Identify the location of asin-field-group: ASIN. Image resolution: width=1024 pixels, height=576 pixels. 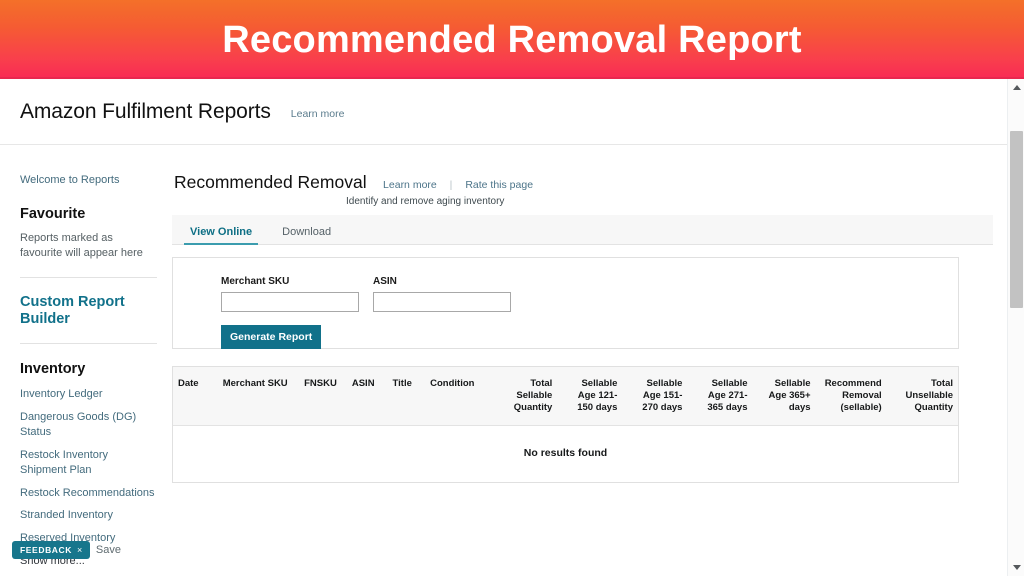
(442, 294).